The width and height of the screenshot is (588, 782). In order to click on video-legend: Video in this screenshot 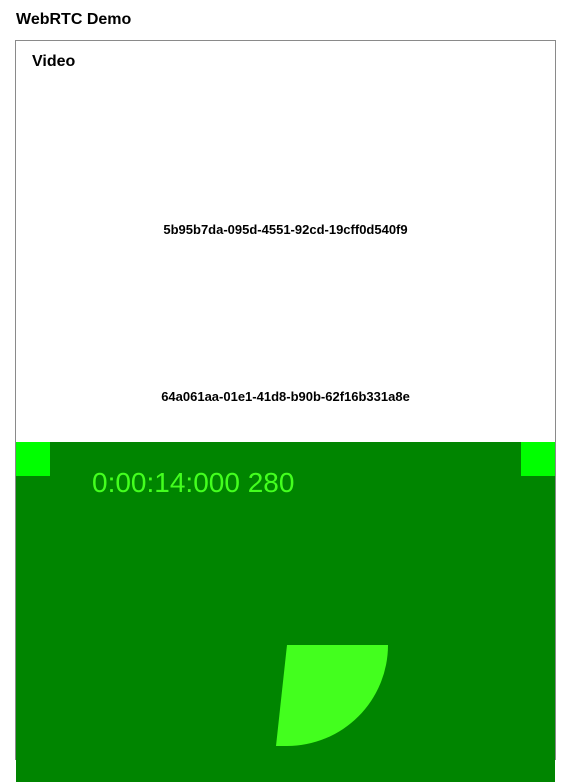, I will do `click(54, 61)`.